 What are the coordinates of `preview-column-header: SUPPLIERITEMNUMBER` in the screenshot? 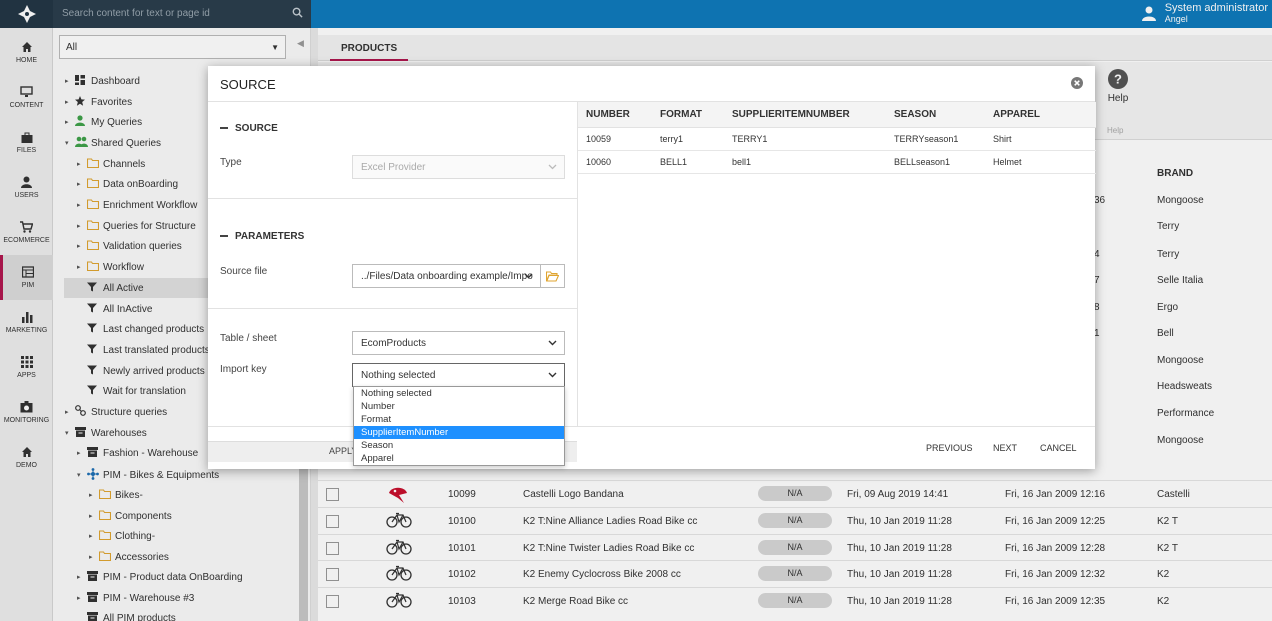 It's located at (805, 115).